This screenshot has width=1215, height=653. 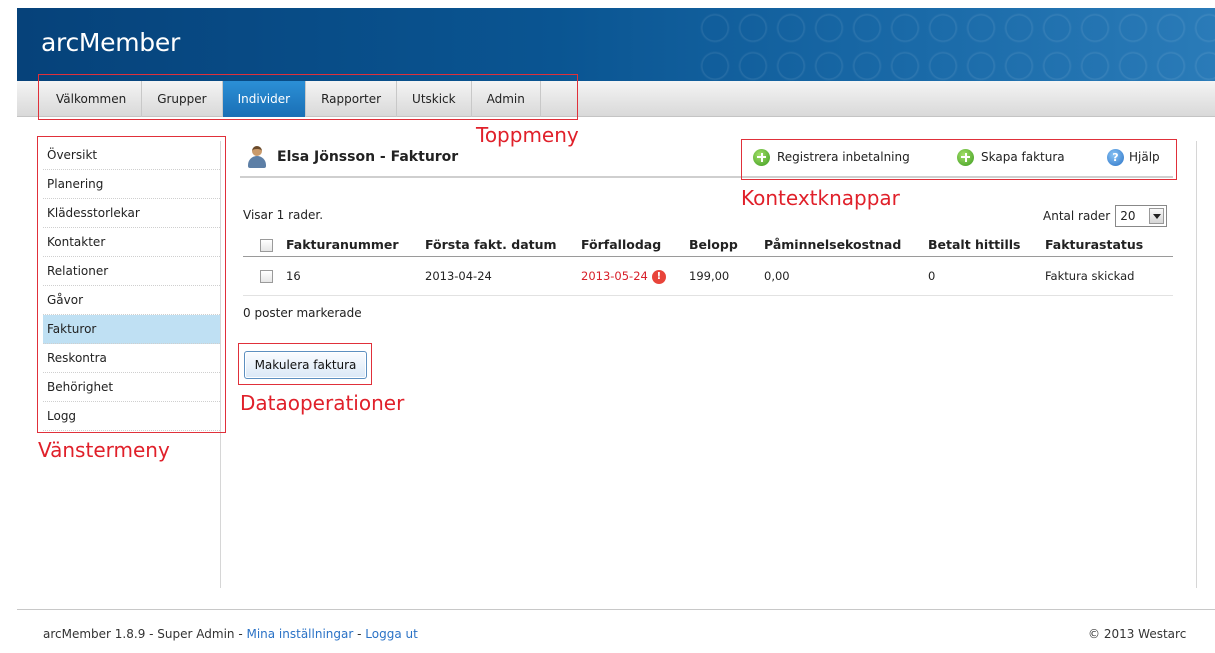 What do you see at coordinates (145, 634) in the screenshot?
I see `footer-version: arcMember 1.8.9 - Super Admin -` at bounding box center [145, 634].